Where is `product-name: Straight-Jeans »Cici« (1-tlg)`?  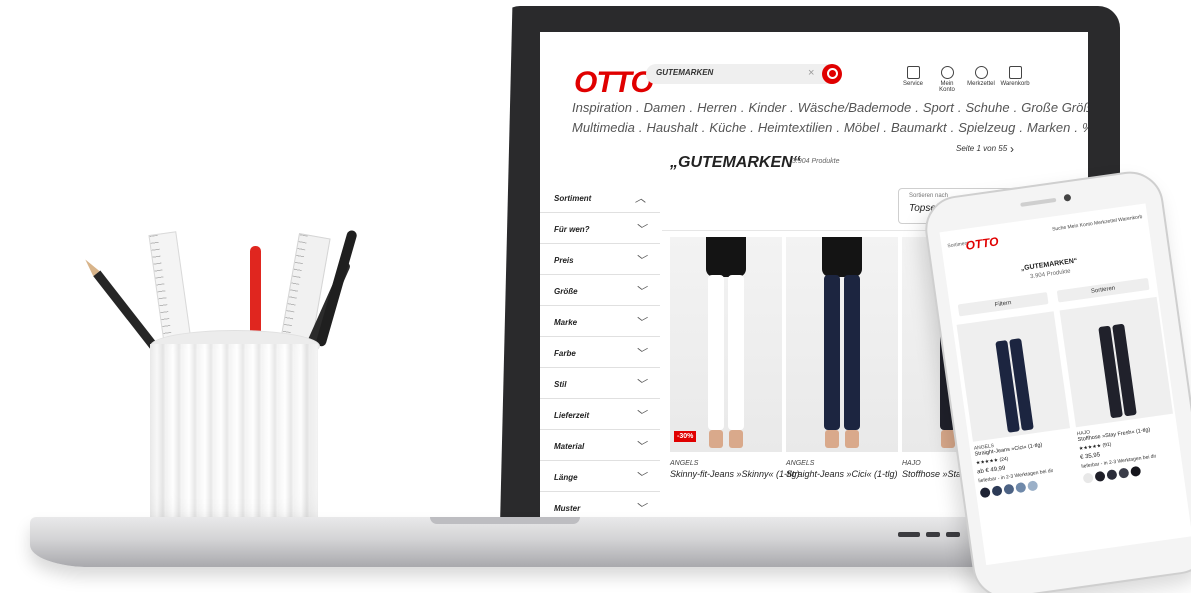
product-name: Straight-Jeans »Cici« (1-tlg) is located at coordinates (846, 474).